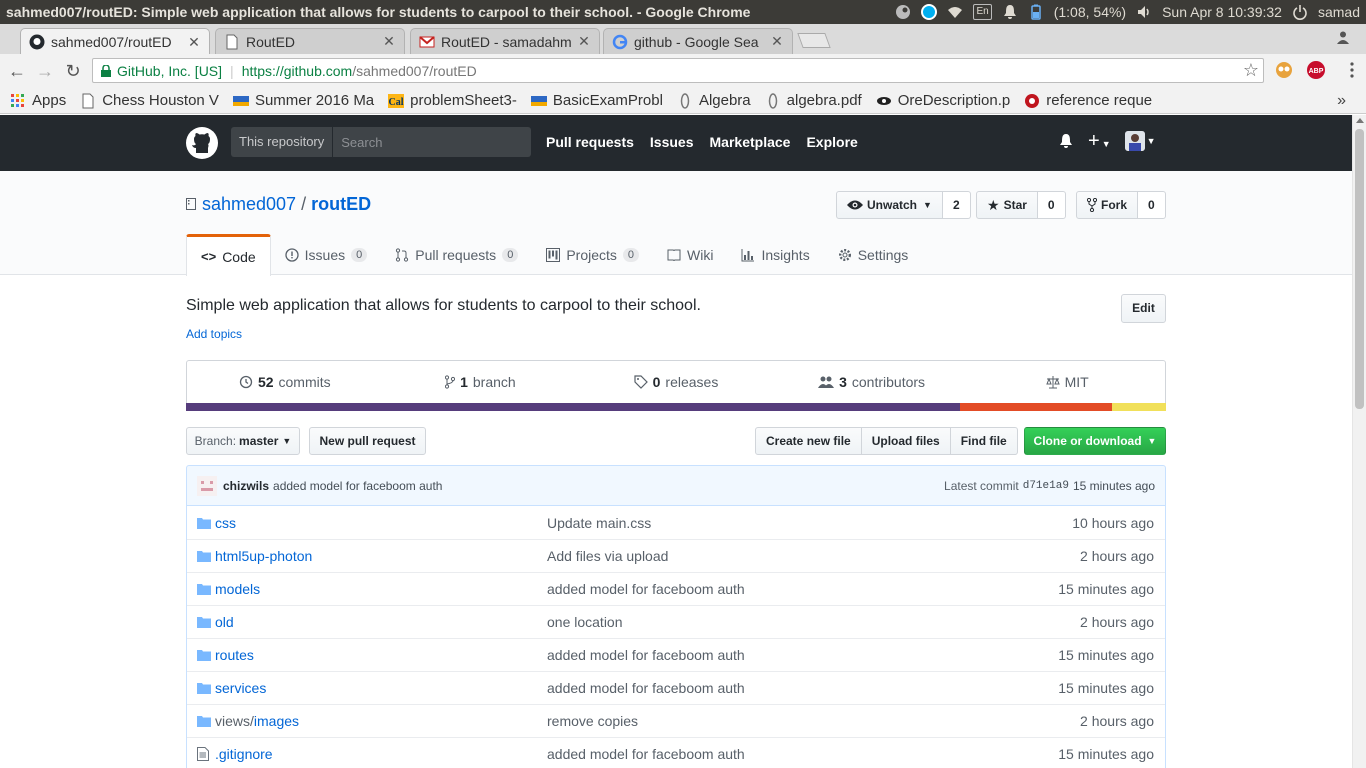 Image resolution: width=1366 pixels, height=768 pixels. I want to click on edit-description-button: Edit, so click(1143, 308).